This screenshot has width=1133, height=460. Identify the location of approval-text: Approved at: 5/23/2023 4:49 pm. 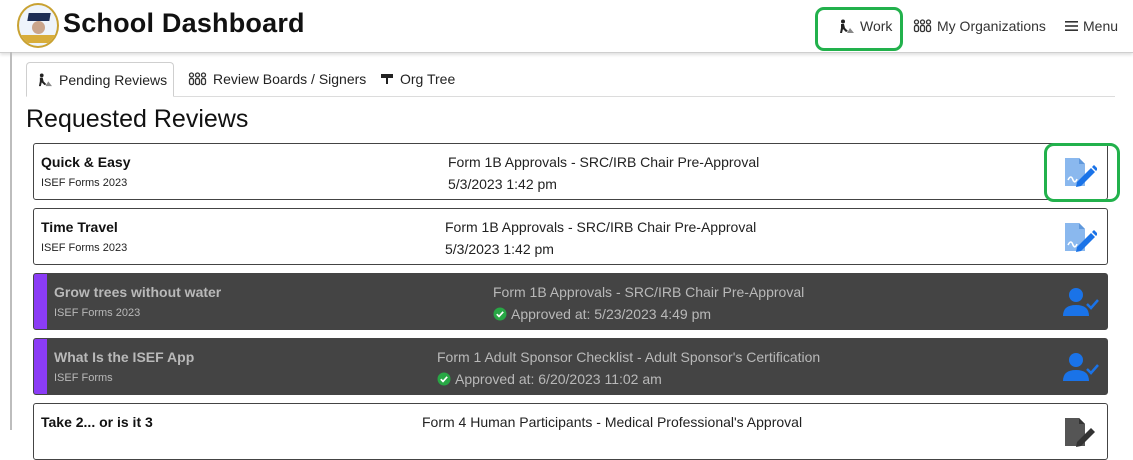
(611, 314).